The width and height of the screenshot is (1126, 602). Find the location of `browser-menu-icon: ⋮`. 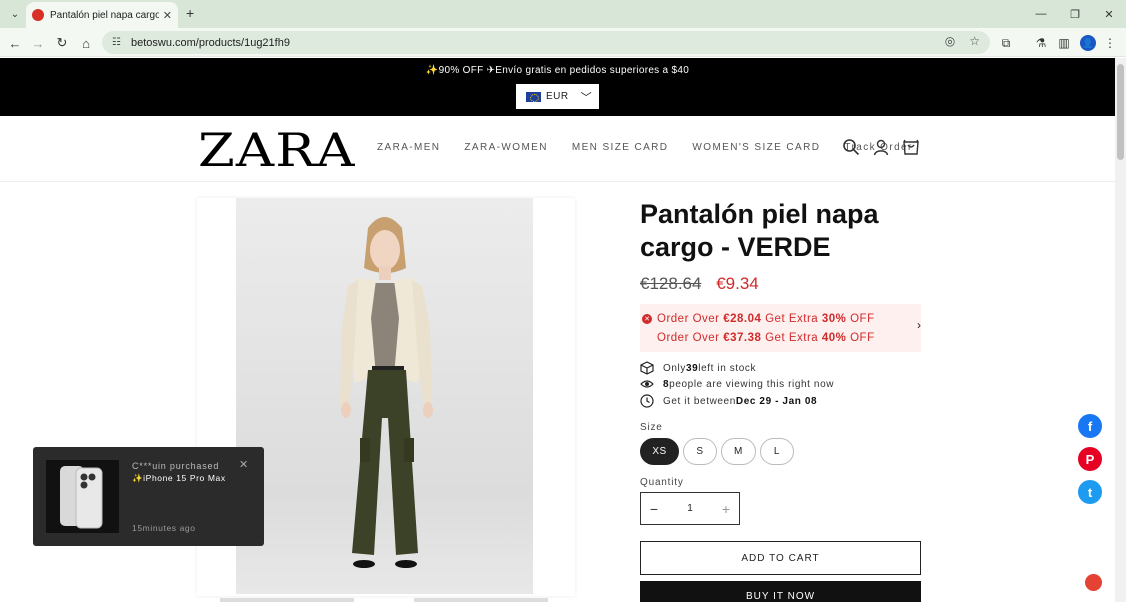

browser-menu-icon: ⋮ is located at coordinates (1110, 43).